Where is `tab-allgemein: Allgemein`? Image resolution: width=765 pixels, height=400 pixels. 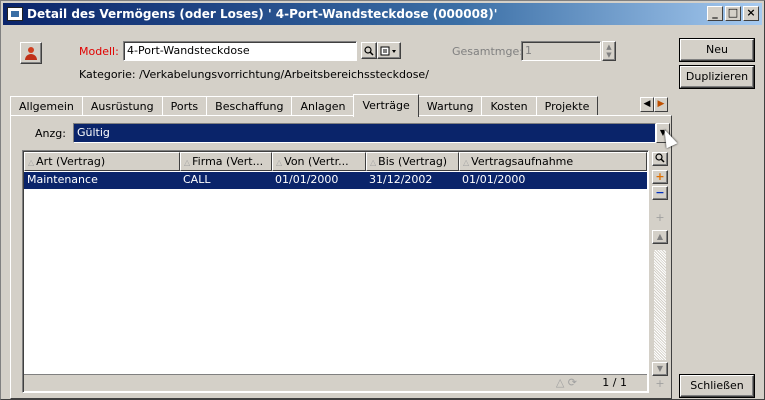 tab-allgemein: Allgemein is located at coordinates (46, 106).